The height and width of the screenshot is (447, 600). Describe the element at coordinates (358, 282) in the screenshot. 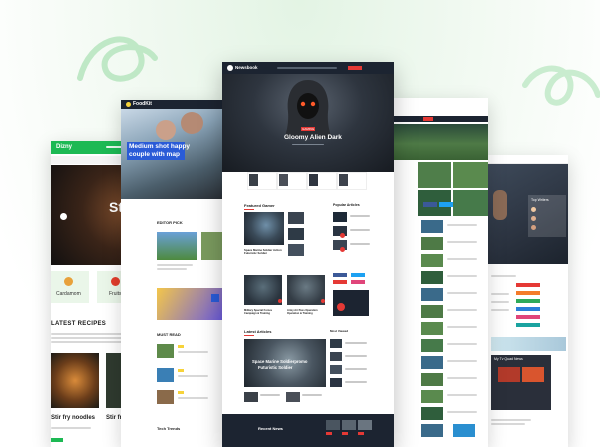

I see `social-button-instagram` at that location.